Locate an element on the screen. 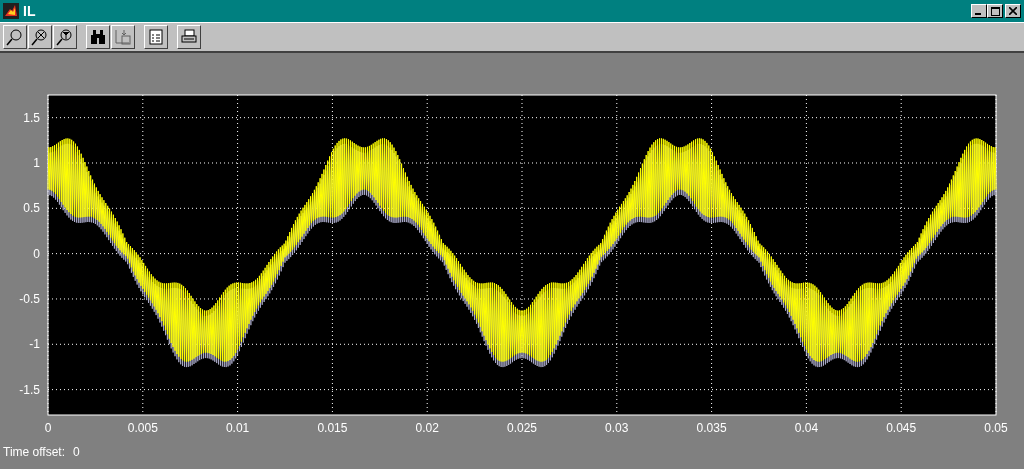  binoculars-button is located at coordinates (98, 37).